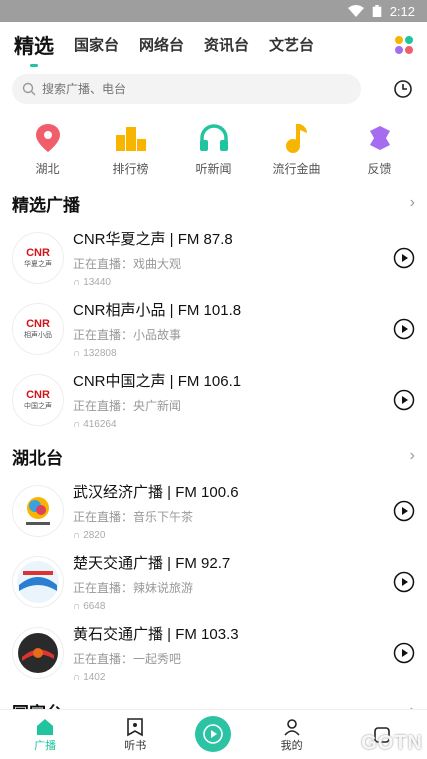 This screenshot has width=427, height=759. What do you see at coordinates (292, 727) in the screenshot?
I see `user-icon` at bounding box center [292, 727].